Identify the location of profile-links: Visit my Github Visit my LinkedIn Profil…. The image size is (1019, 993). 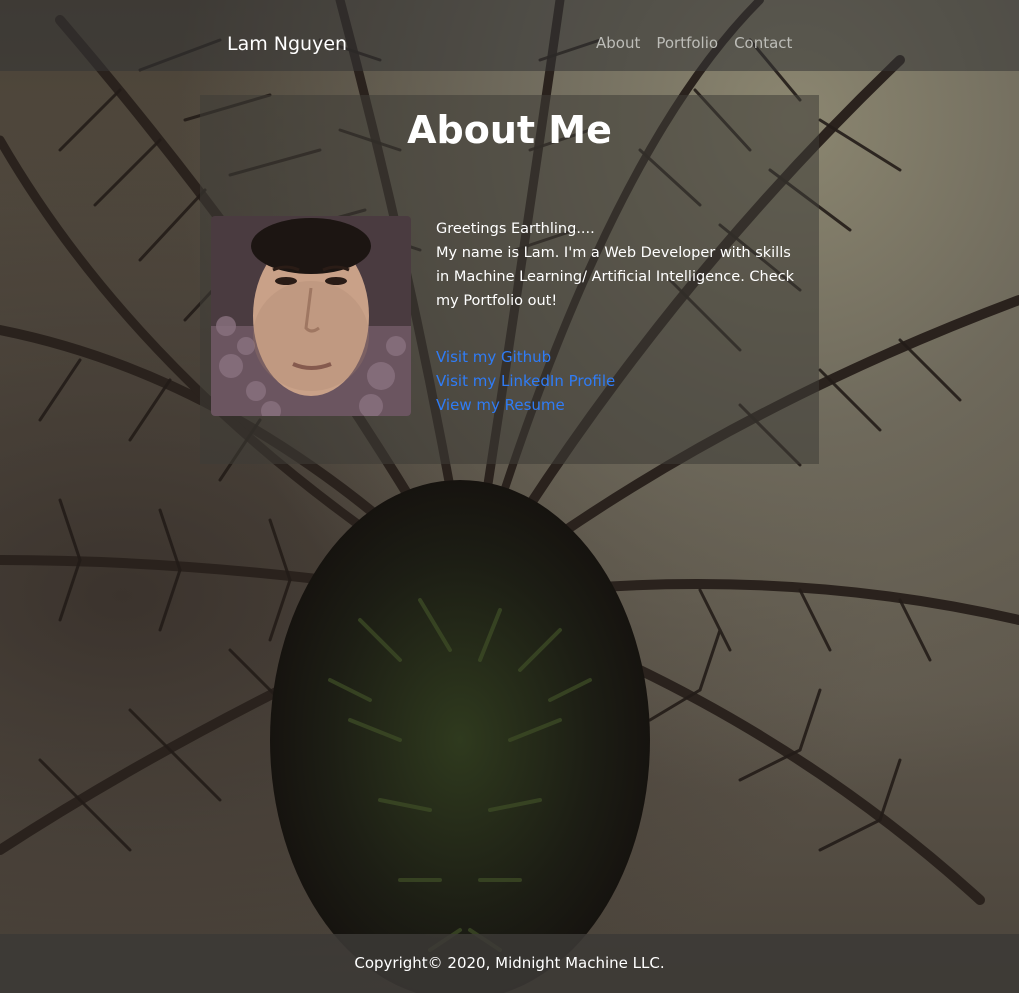
(525, 381).